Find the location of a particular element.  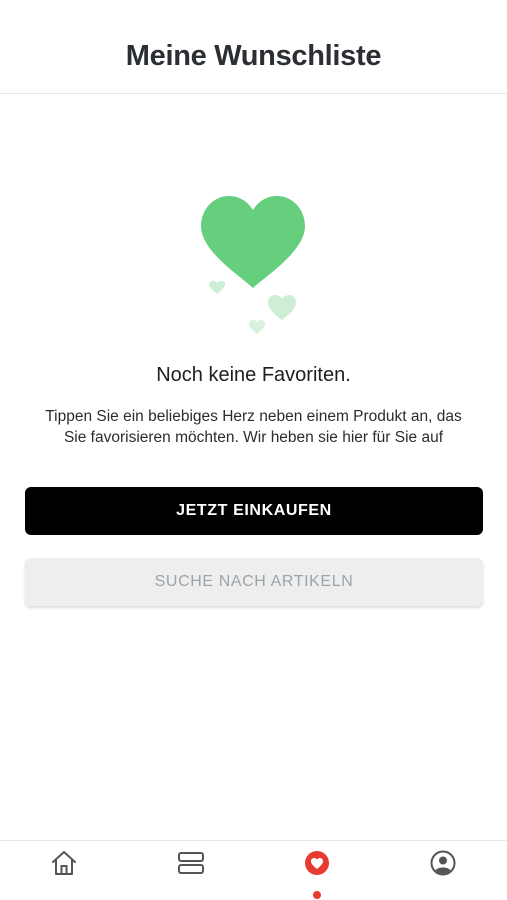

tab-home is located at coordinates (64, 871).